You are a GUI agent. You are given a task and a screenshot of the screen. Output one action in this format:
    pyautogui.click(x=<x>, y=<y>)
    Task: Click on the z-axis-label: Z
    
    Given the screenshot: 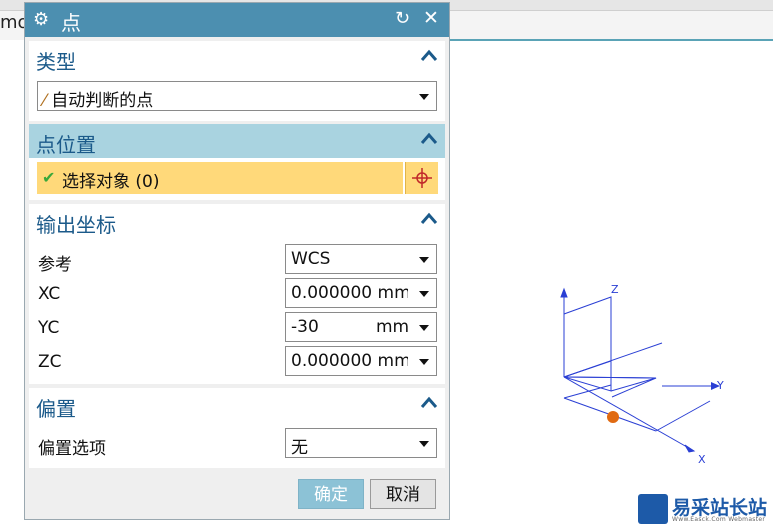 What is the action you would take?
    pyautogui.click(x=615, y=289)
    